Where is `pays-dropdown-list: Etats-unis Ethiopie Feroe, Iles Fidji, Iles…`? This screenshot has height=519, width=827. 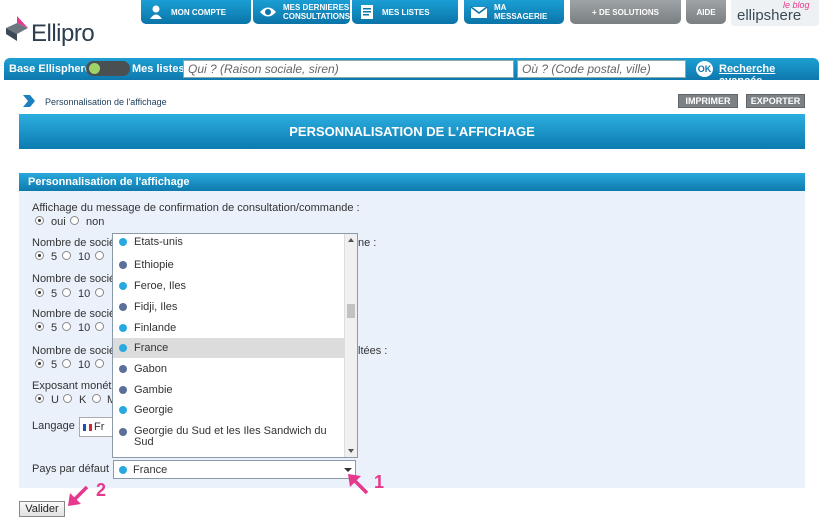
pays-dropdown-list: Etats-unis Ethiopie Feroe, Iles Fidji, Iles… is located at coordinates (235, 345).